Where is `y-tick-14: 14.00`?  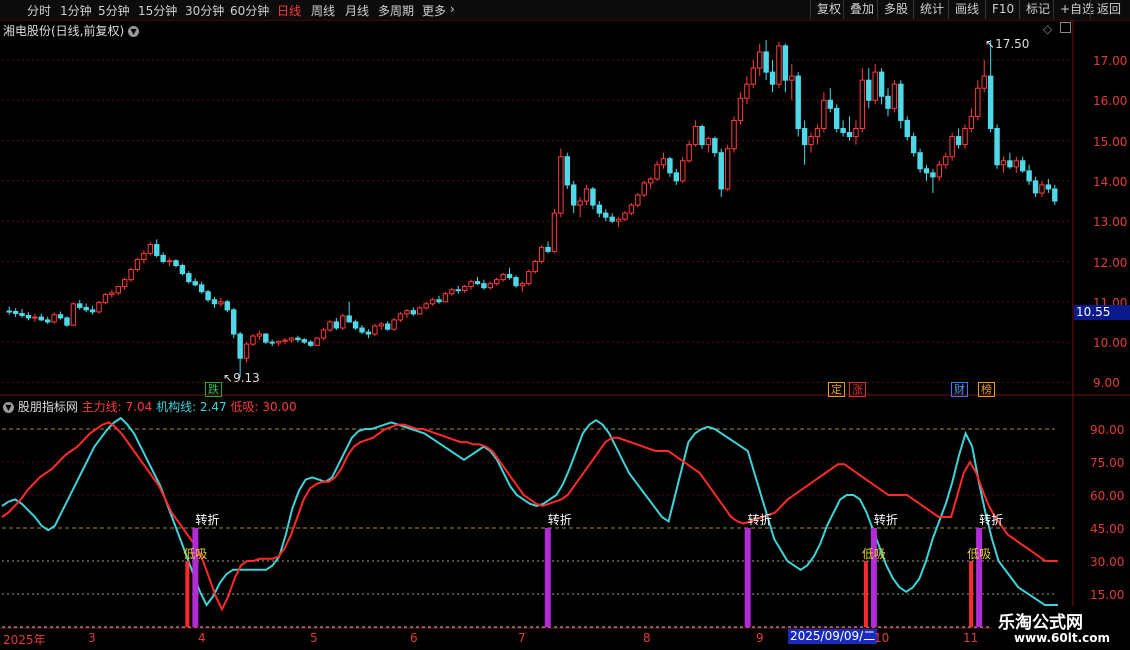 y-tick-14: 14.00 is located at coordinates (1110, 182).